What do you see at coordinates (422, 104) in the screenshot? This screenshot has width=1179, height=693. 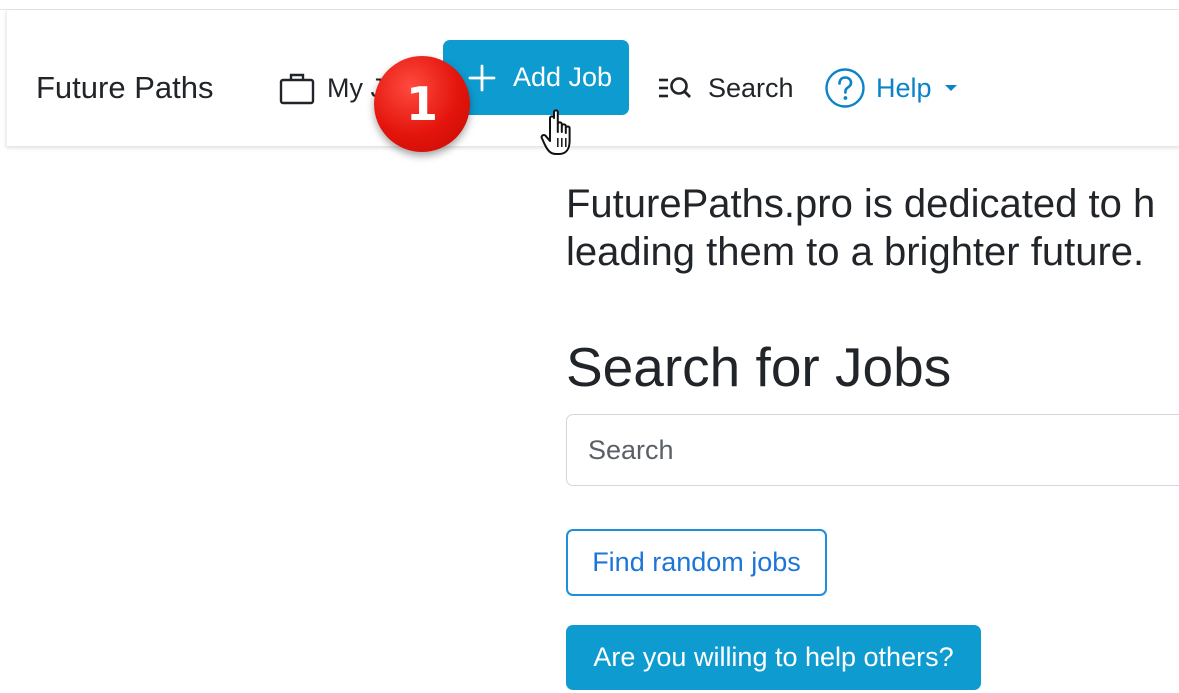 I see `step-number-badge: 1` at bounding box center [422, 104].